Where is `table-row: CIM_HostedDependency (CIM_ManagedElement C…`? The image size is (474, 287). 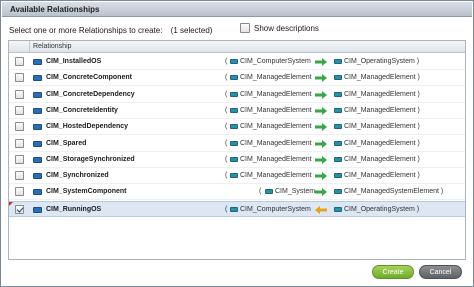 table-row: CIM_HostedDependency (CIM_ManagedElement C… is located at coordinates (237, 127).